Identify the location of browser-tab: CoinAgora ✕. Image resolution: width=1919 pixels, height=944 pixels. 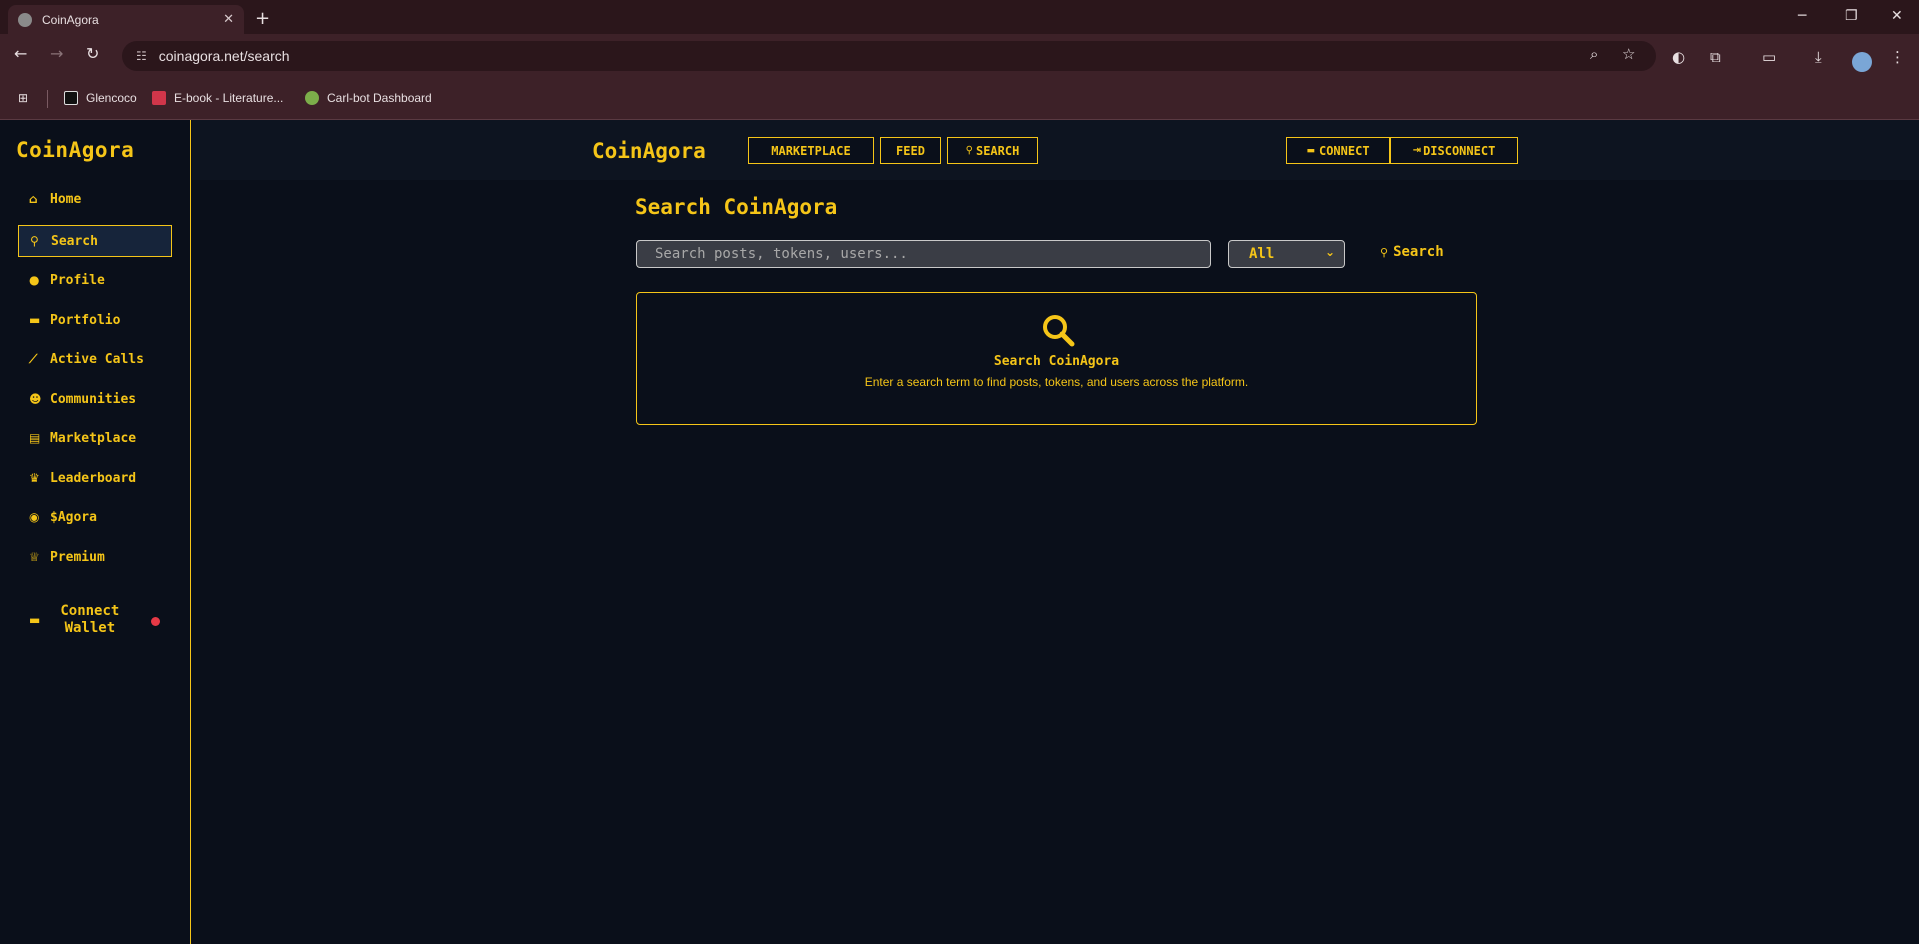
(126, 19).